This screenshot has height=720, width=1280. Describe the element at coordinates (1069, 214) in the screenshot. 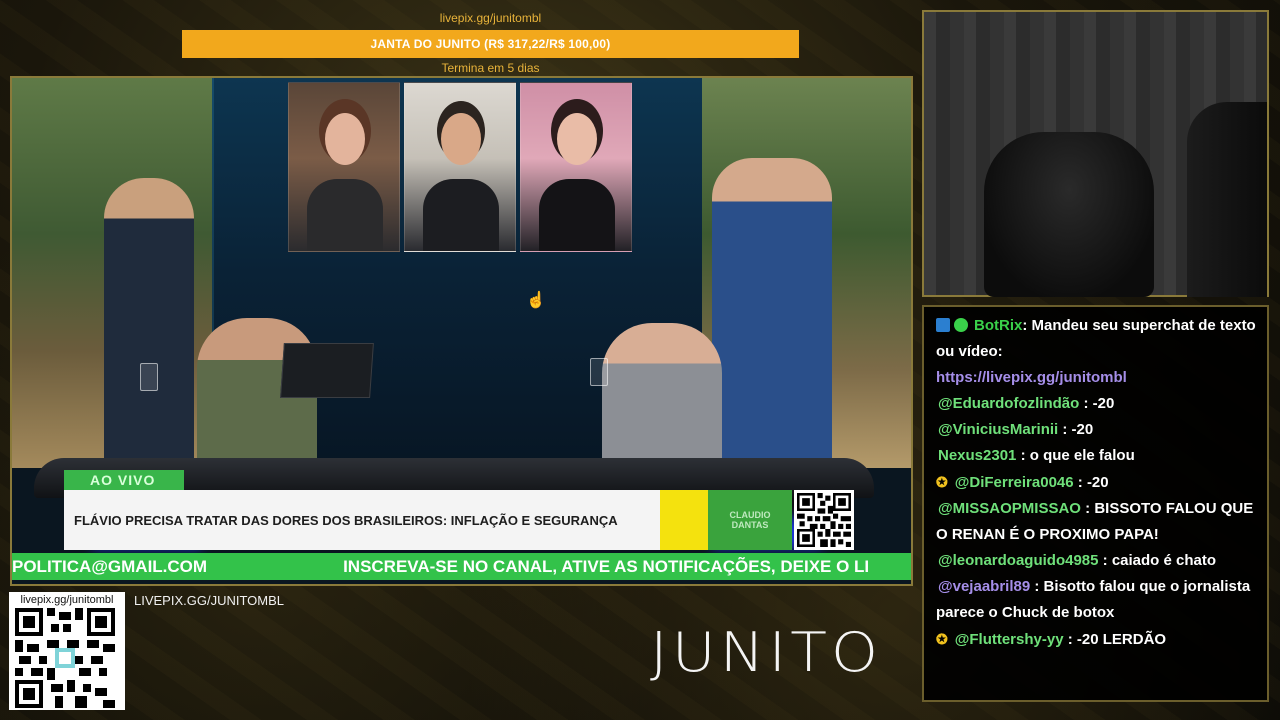

I see `gaming-chair` at that location.